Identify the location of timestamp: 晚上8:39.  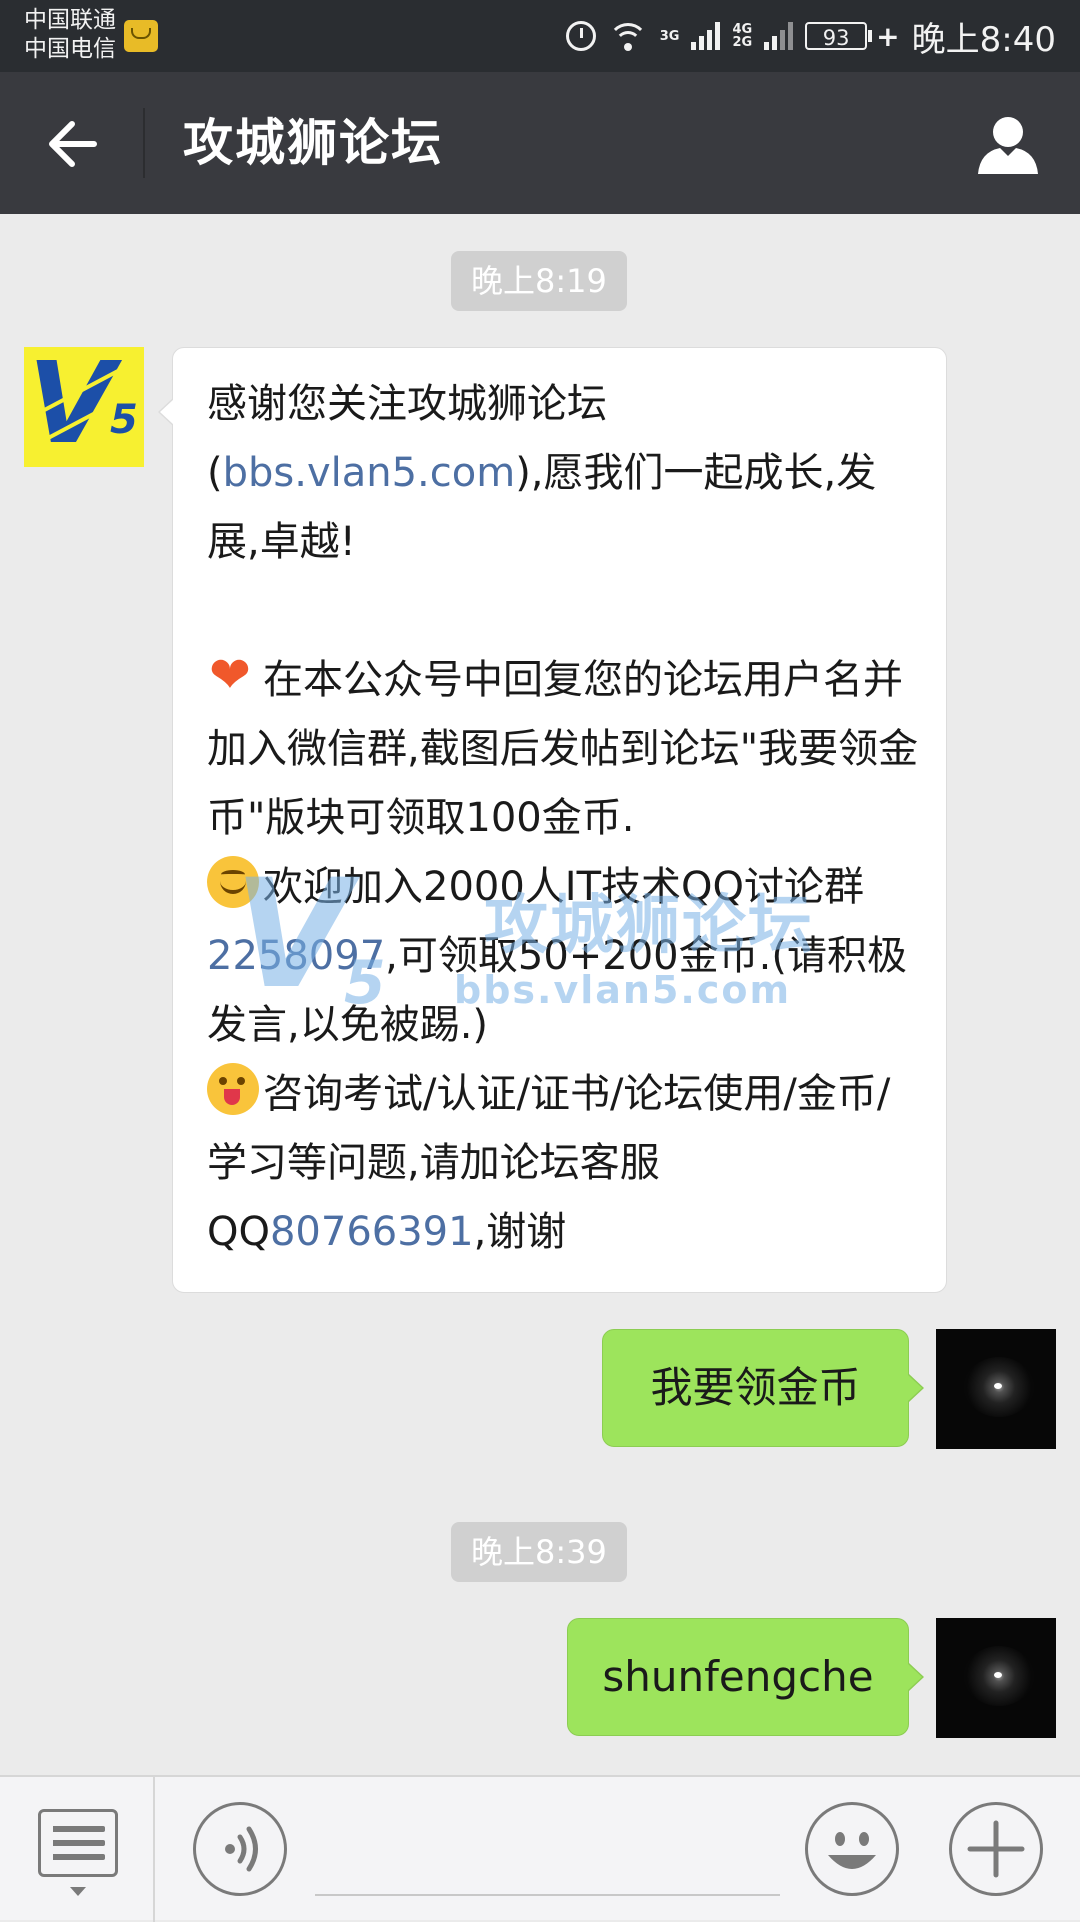
(539, 1552).